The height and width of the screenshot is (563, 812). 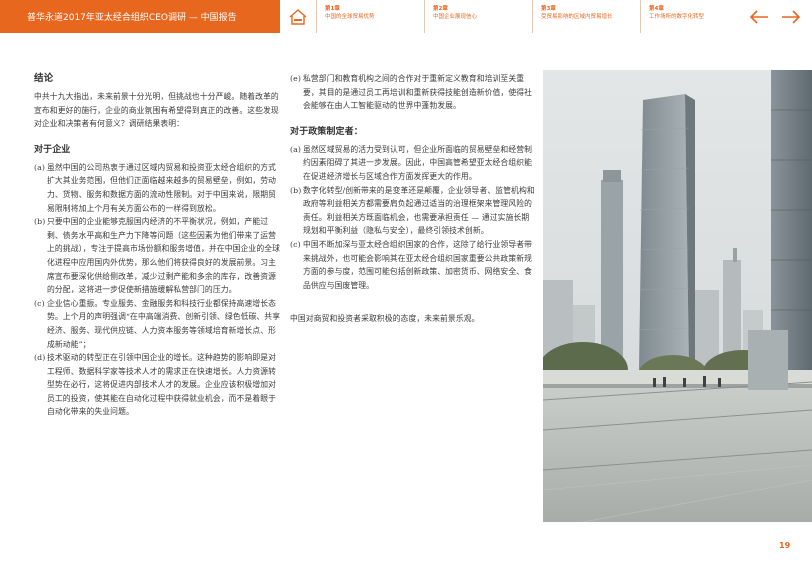 I want to click on next-page-button, so click(x=791, y=17).